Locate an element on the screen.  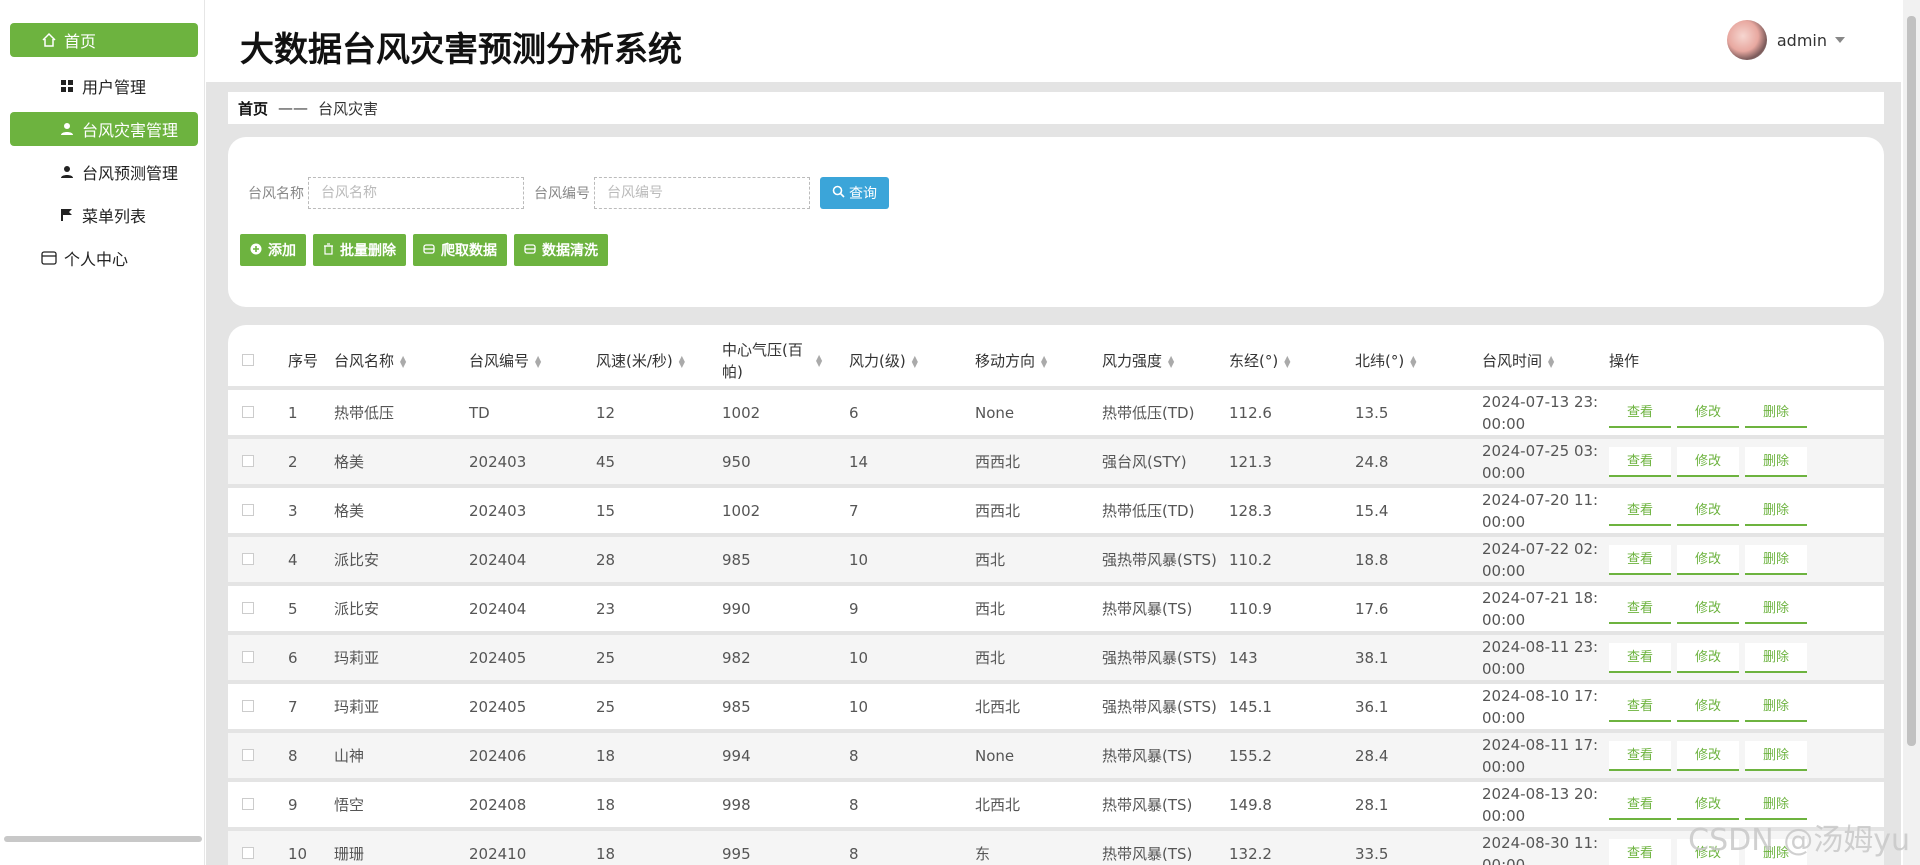
cell-pressure: 985 is located at coordinates (785, 708).